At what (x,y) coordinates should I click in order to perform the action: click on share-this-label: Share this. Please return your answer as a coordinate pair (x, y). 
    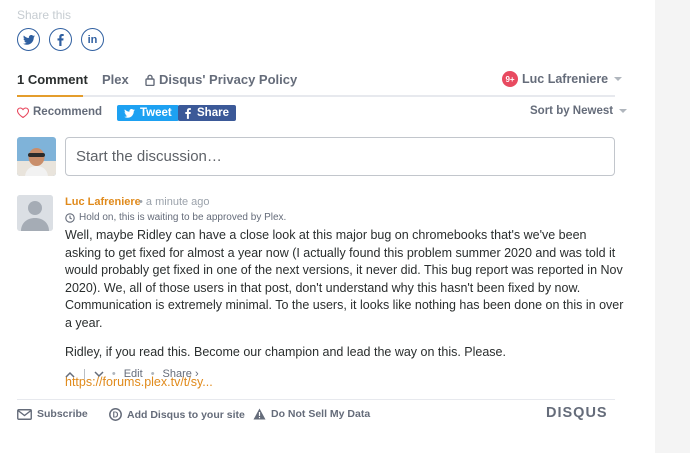
    Looking at the image, I should click on (44, 15).